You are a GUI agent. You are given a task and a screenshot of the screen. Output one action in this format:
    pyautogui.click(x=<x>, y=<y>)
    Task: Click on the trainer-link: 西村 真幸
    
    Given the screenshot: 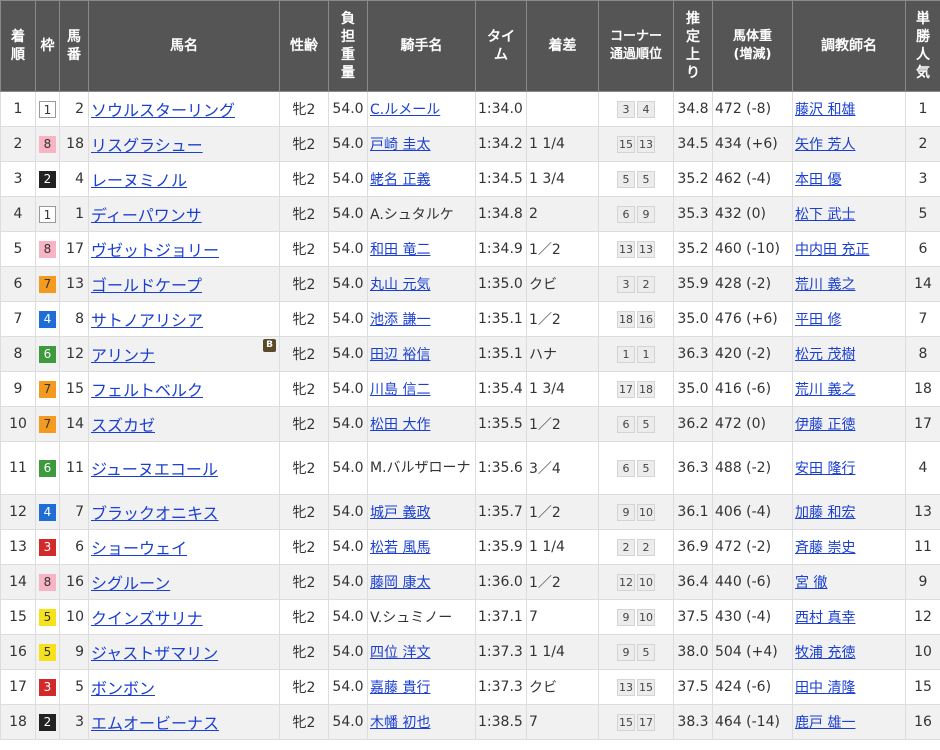 What is the action you would take?
    pyautogui.click(x=825, y=618)
    